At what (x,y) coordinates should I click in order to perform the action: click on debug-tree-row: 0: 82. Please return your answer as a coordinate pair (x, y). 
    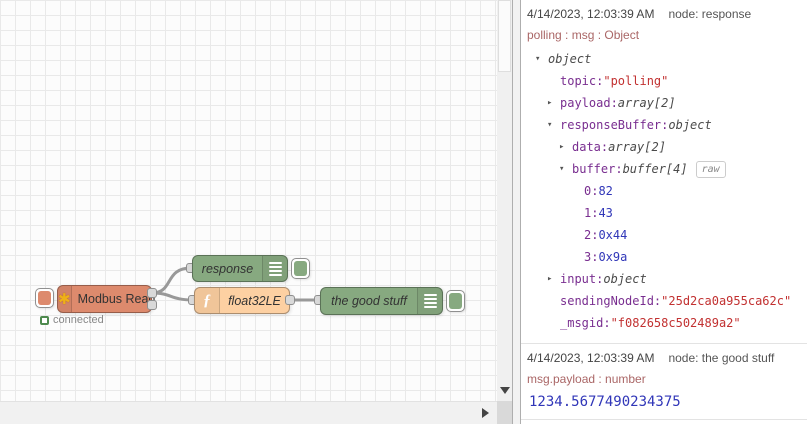
    Looking at the image, I should click on (664, 191).